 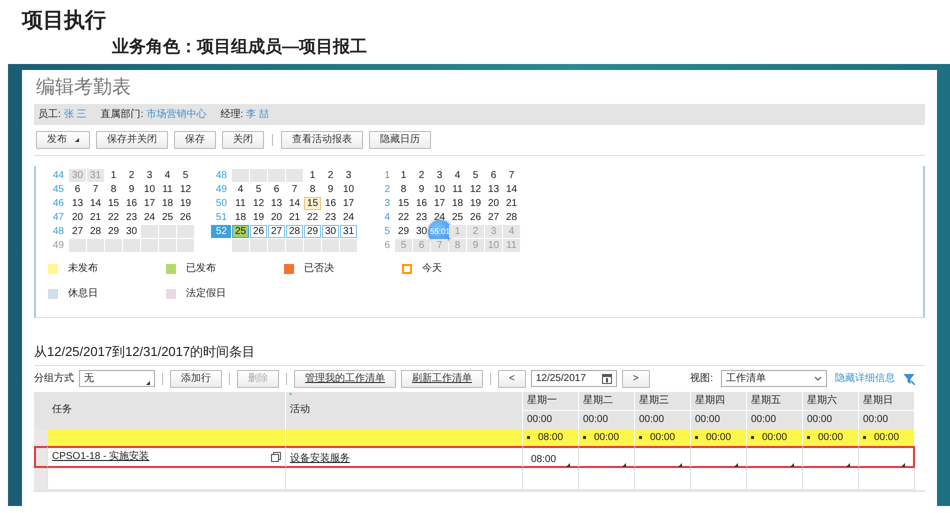 I want to click on menu-button: 发布, so click(x=63, y=140).